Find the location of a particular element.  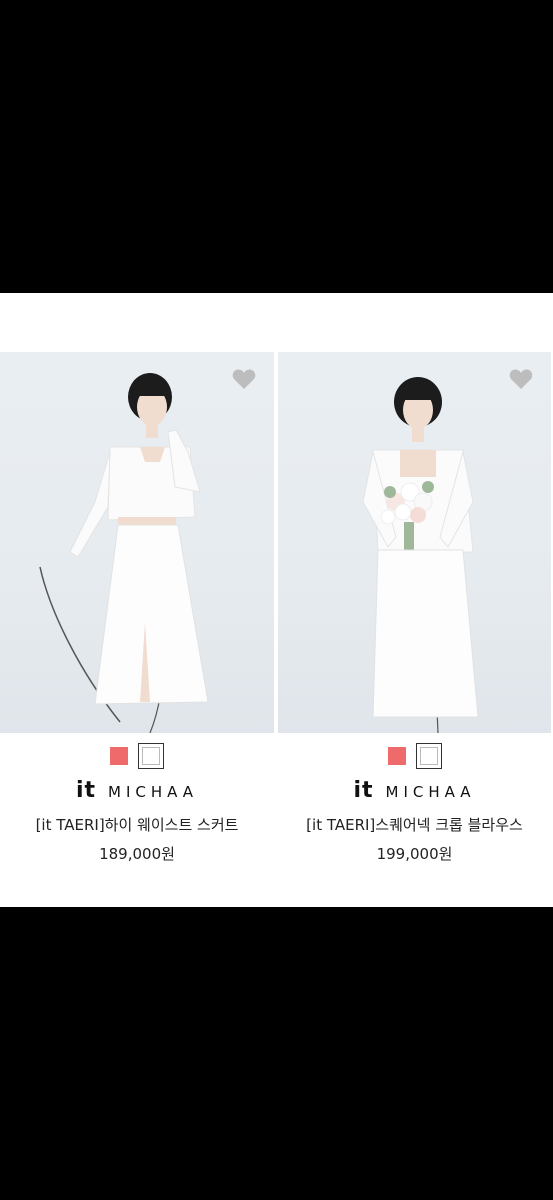

product-price: 189,000원 is located at coordinates (137, 854).